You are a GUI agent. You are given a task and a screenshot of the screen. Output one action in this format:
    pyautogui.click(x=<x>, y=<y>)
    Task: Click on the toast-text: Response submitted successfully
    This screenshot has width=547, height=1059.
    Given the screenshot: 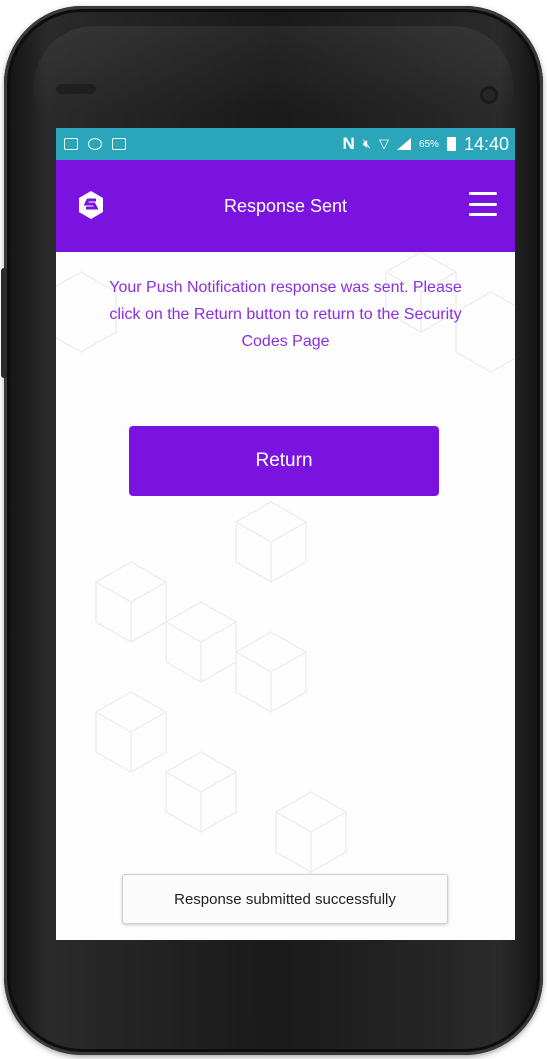 What is the action you would take?
    pyautogui.click(x=285, y=899)
    